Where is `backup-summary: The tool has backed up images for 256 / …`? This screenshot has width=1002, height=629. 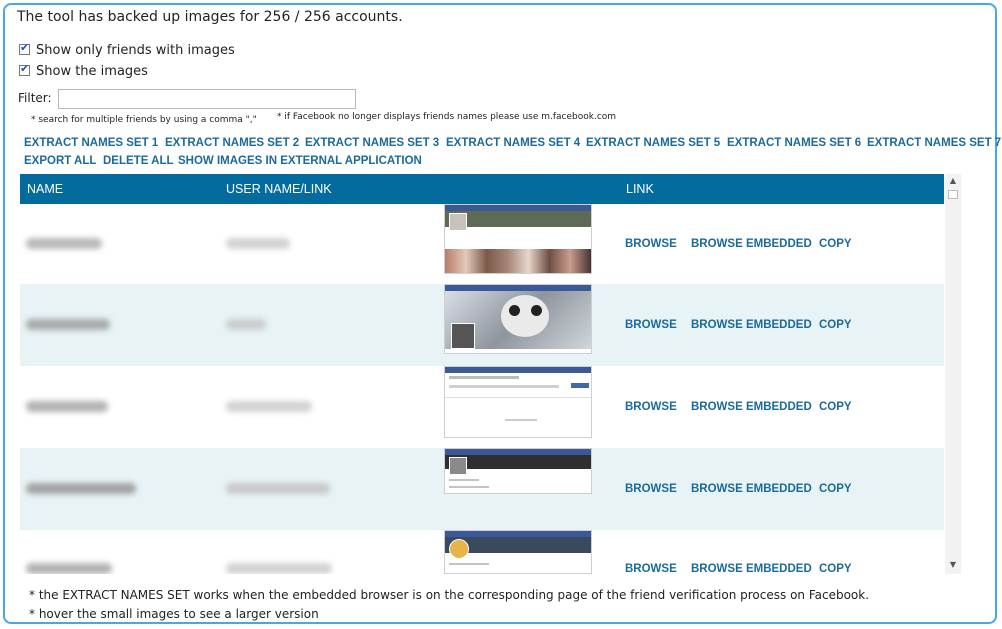
backup-summary: The tool has backed up images for 256 / … is located at coordinates (210, 17).